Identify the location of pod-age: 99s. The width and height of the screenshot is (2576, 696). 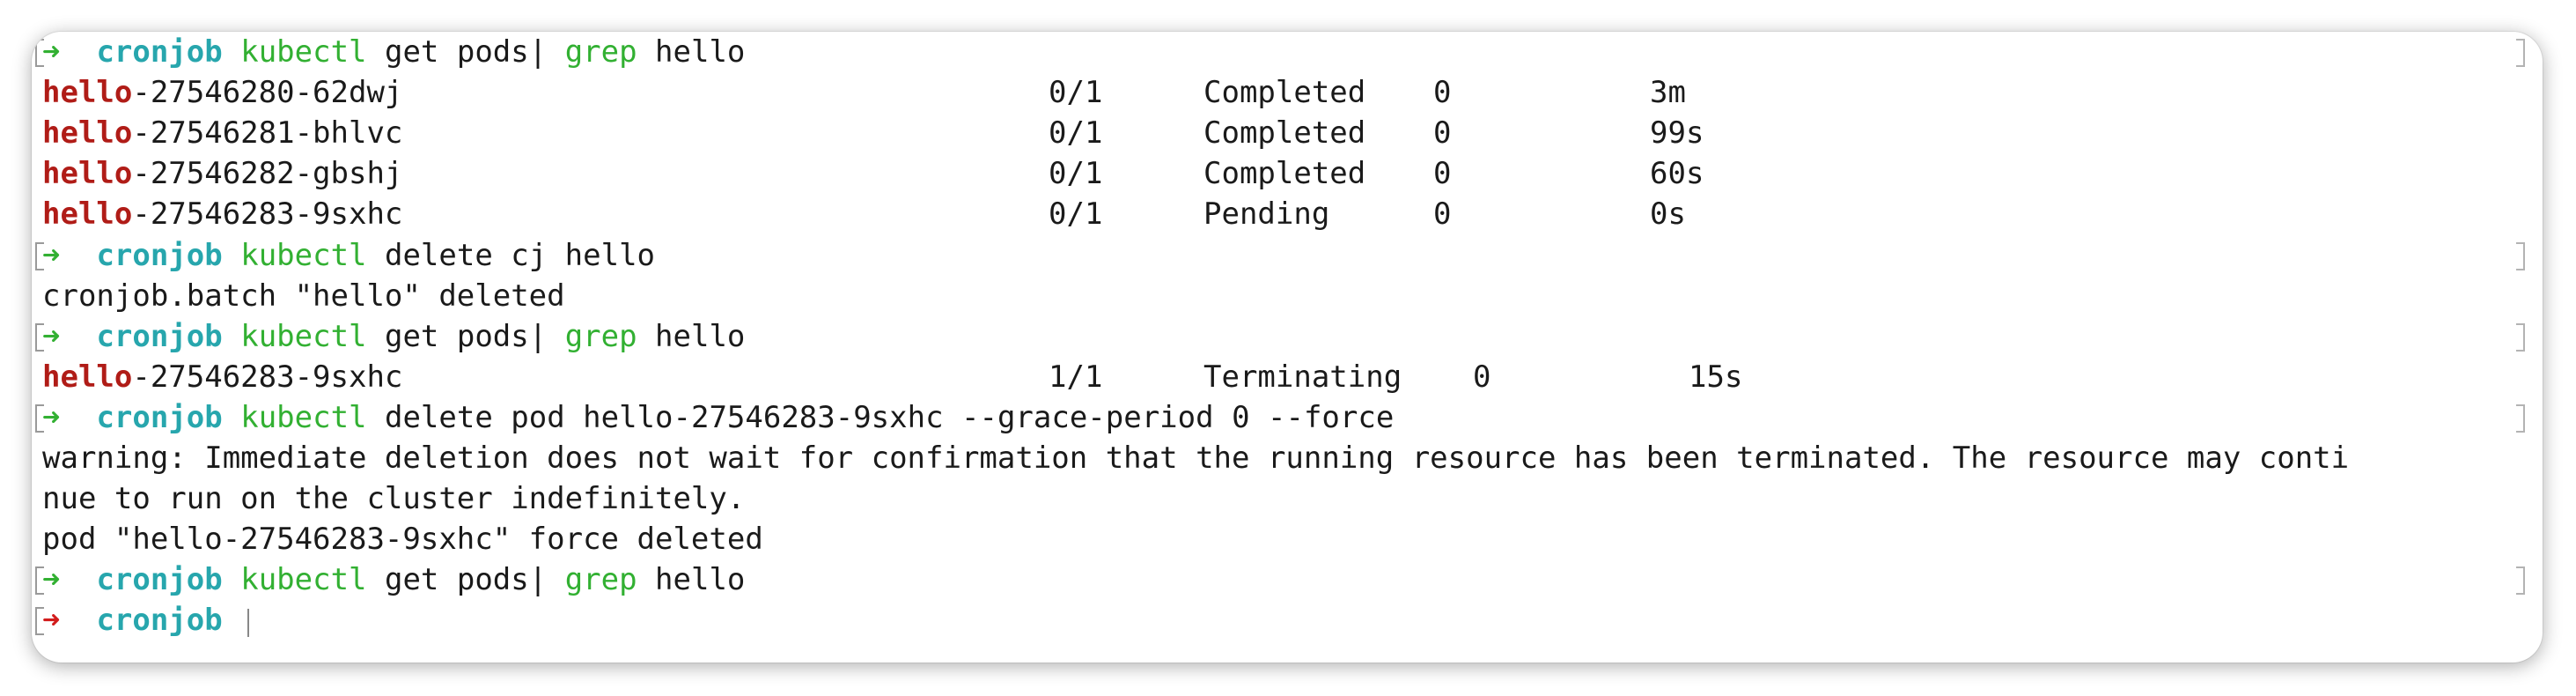
(1677, 133).